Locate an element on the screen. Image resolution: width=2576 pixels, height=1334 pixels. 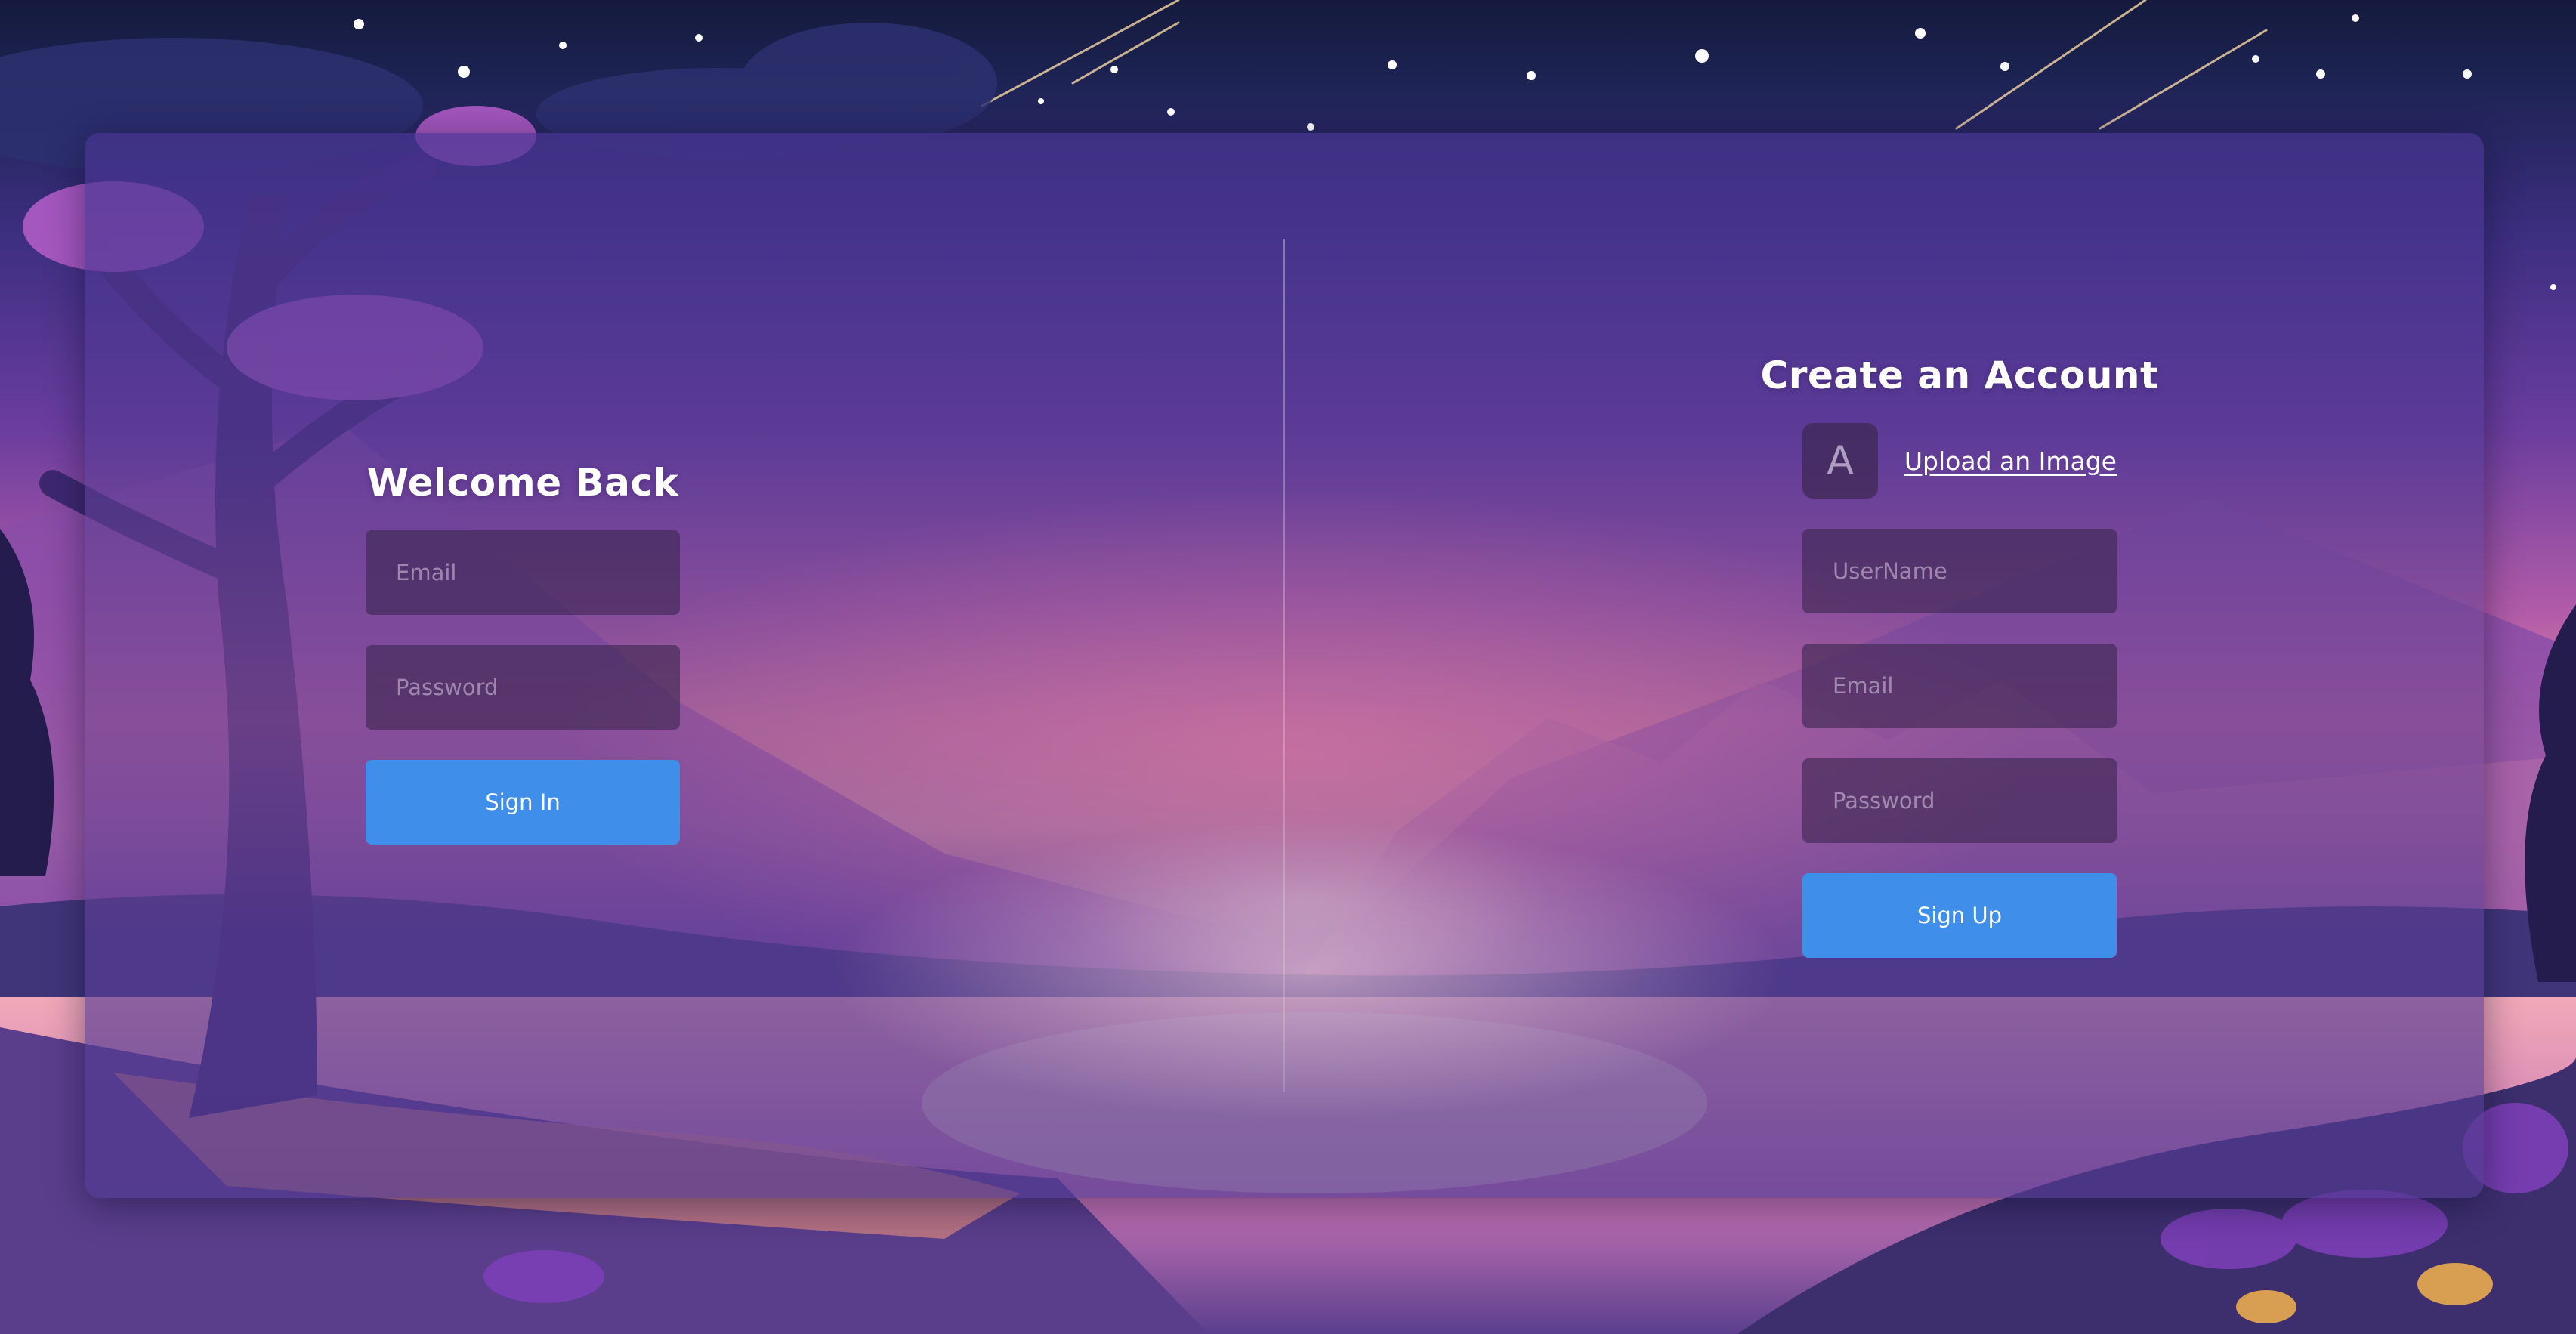
signup-email-input is located at coordinates (1959, 686).